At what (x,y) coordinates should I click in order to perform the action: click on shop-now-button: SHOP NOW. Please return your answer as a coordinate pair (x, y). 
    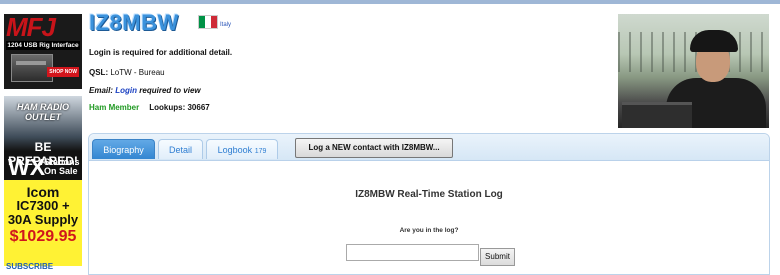
    Looking at the image, I should click on (63, 72).